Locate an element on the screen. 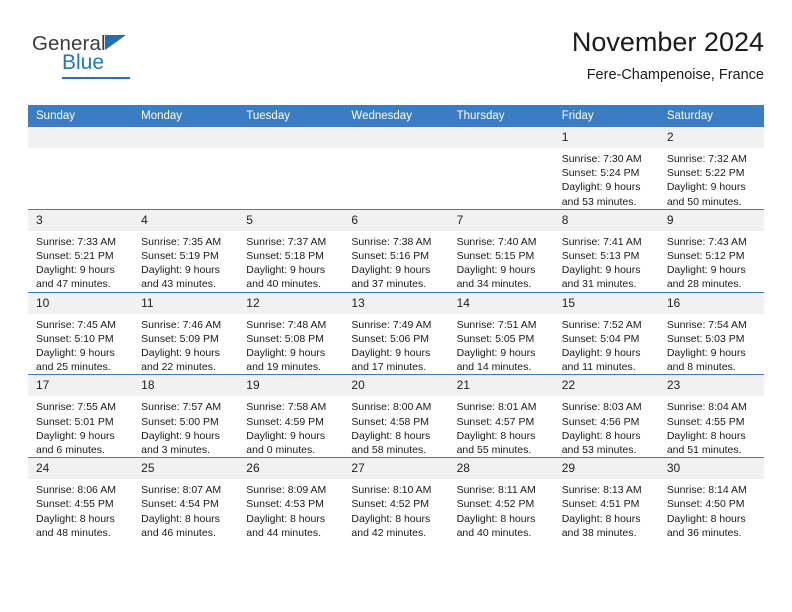  day-number: 18 is located at coordinates (186, 386).